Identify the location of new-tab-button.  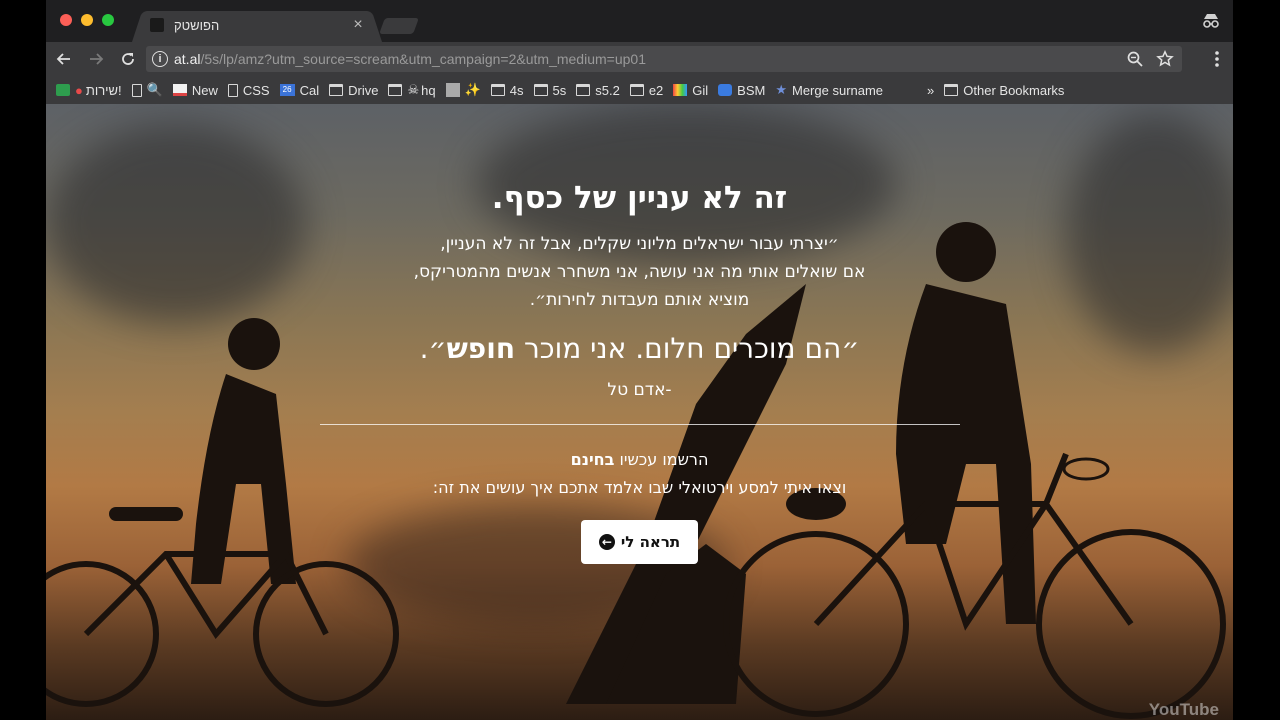
(399, 26).